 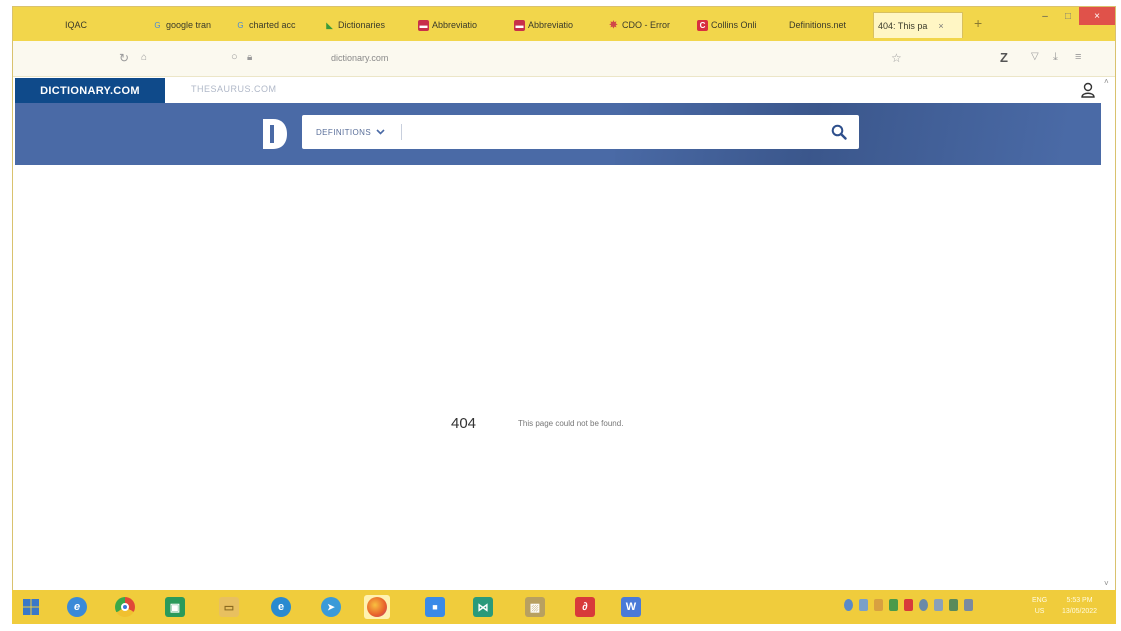 I want to click on z-extension-icon: Z, so click(x=1004, y=57).